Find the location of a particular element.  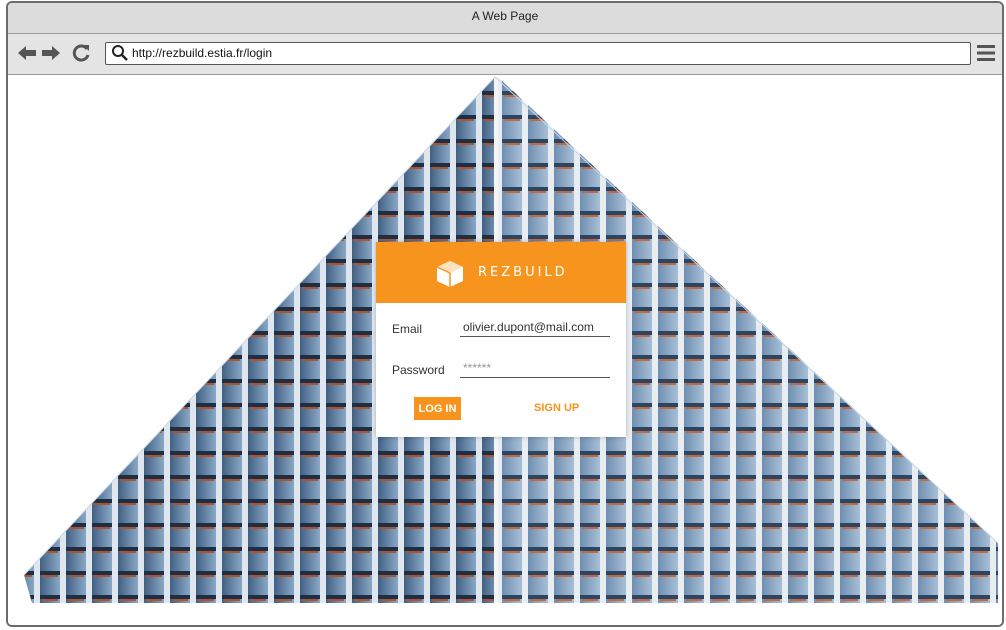

arrow-left-icon is located at coordinates (27, 53).